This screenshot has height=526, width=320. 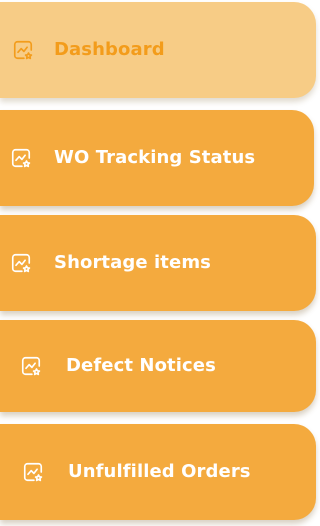 What do you see at coordinates (109, 49) in the screenshot?
I see `nav-item-label: Dashboard` at bounding box center [109, 49].